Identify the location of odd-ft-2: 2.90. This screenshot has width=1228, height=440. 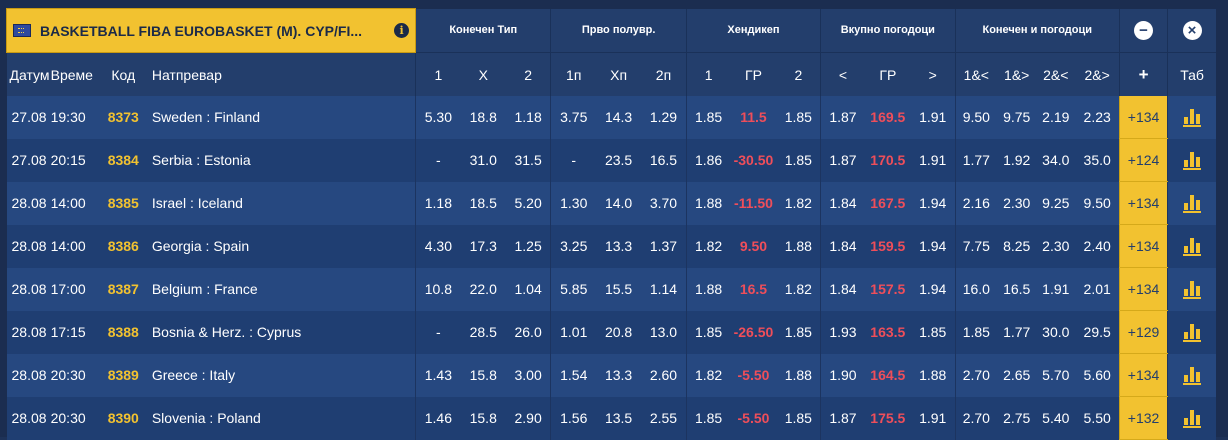
(528, 418).